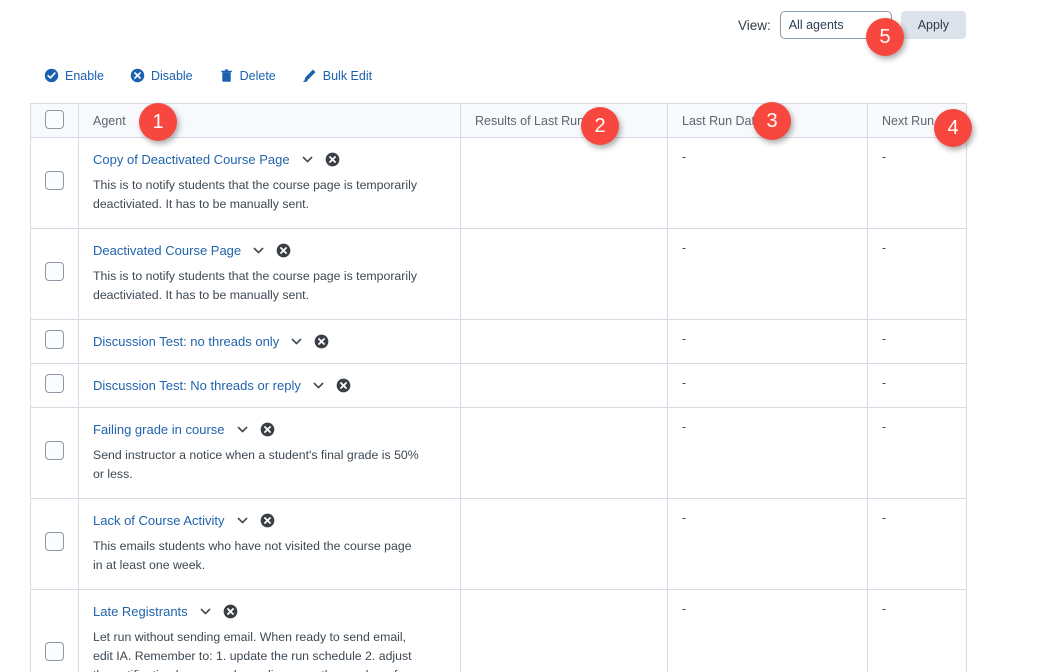 This screenshot has width=1049, height=672. What do you see at coordinates (564, 120) in the screenshot?
I see `column-header-results-of-last-run: Results of Last Run` at bounding box center [564, 120].